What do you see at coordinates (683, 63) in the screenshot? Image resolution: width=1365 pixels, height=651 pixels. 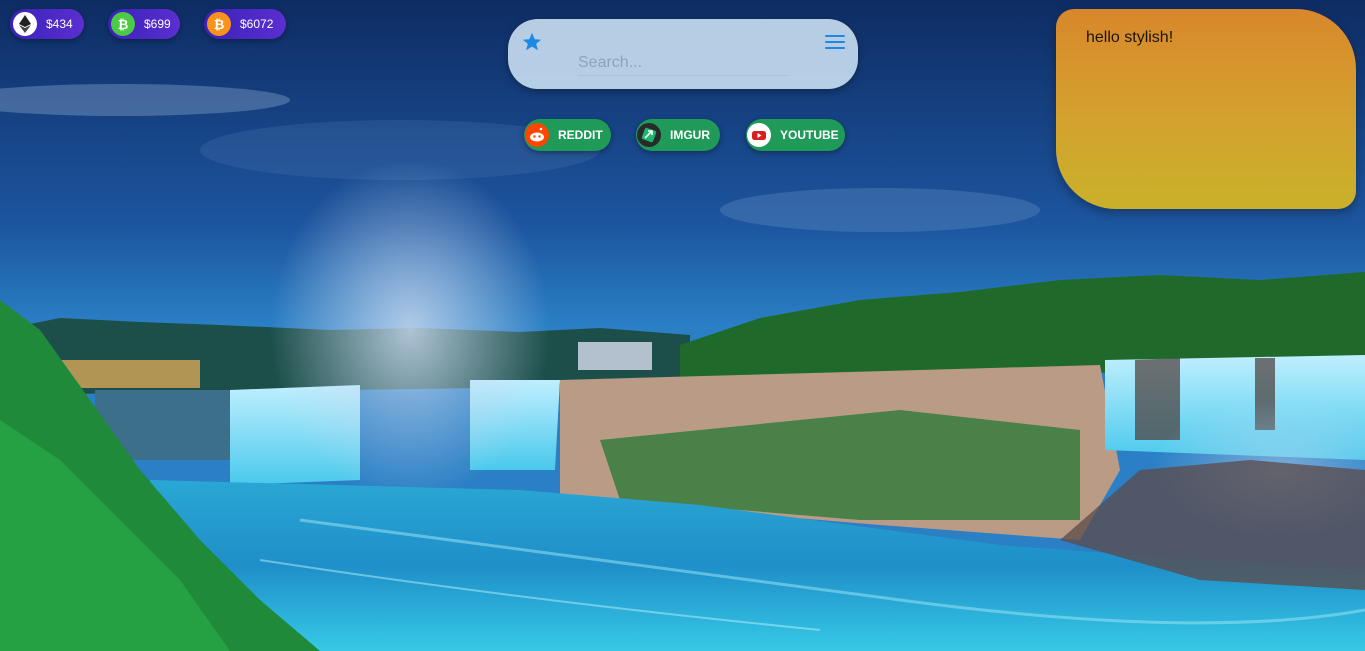 I see `search-input` at bounding box center [683, 63].